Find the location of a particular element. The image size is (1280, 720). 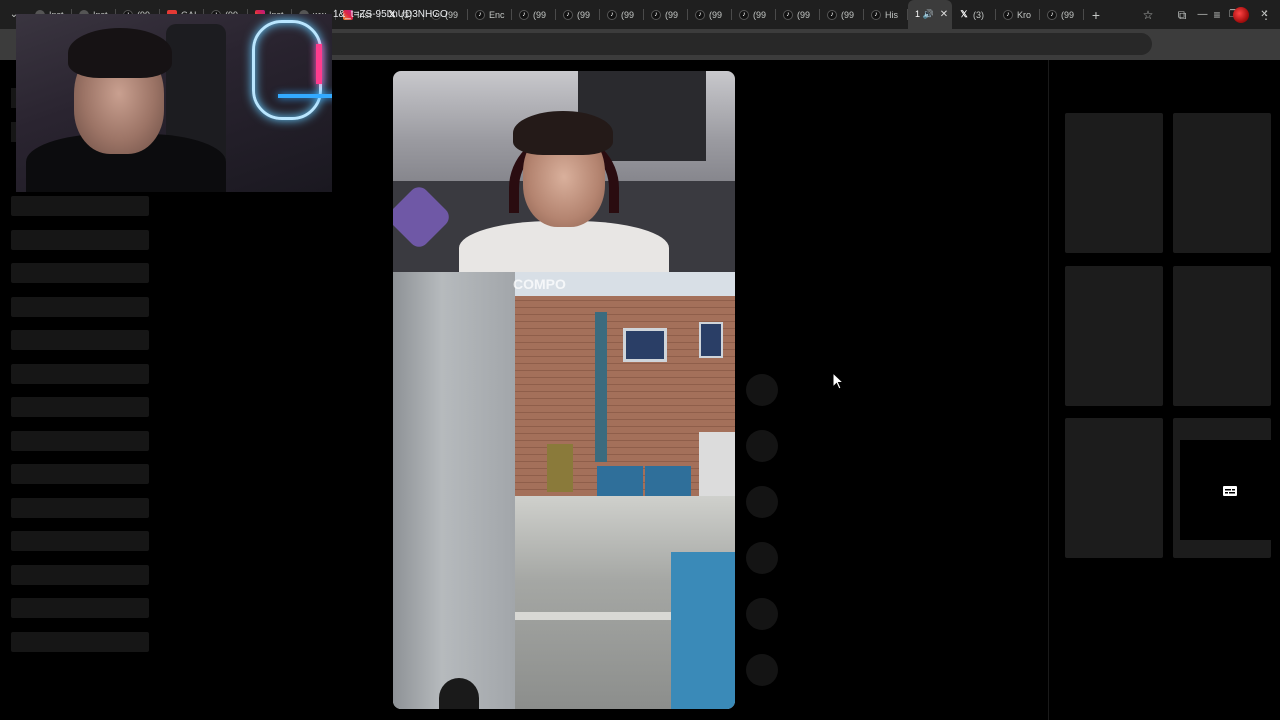

repost-button is located at coordinates (762, 614).